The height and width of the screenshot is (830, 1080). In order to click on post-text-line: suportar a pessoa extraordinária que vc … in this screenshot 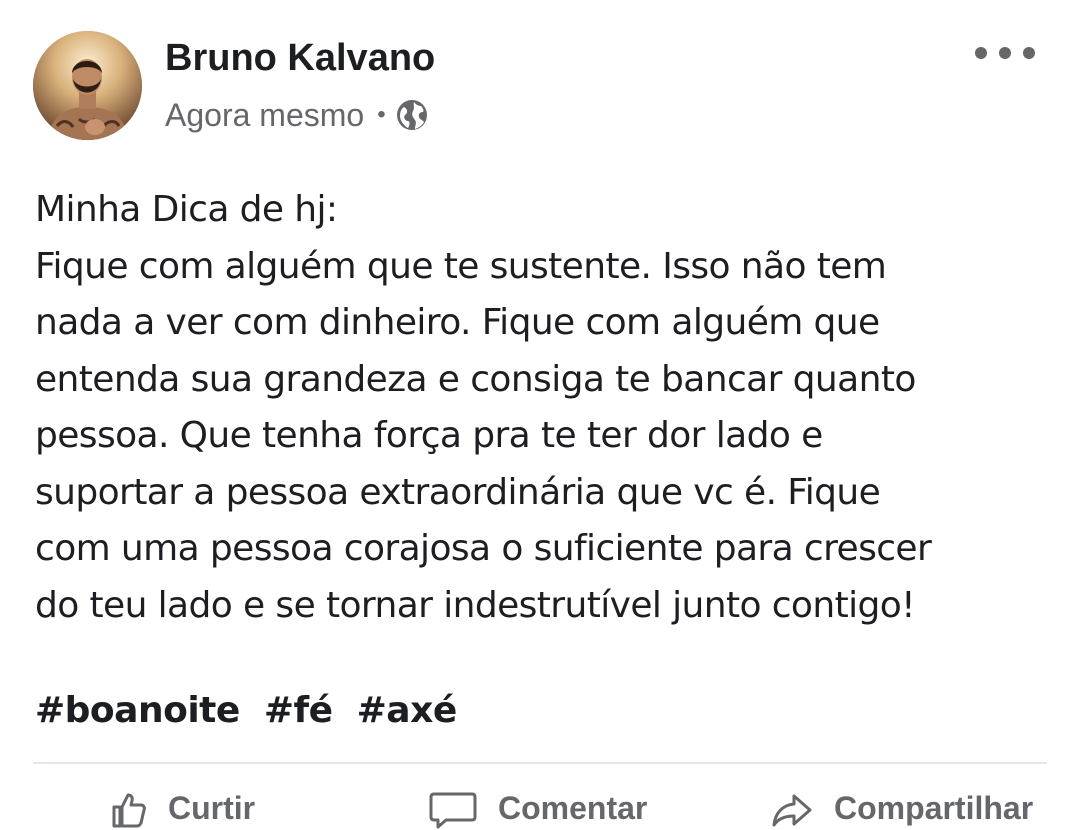, I will do `click(458, 492)`.